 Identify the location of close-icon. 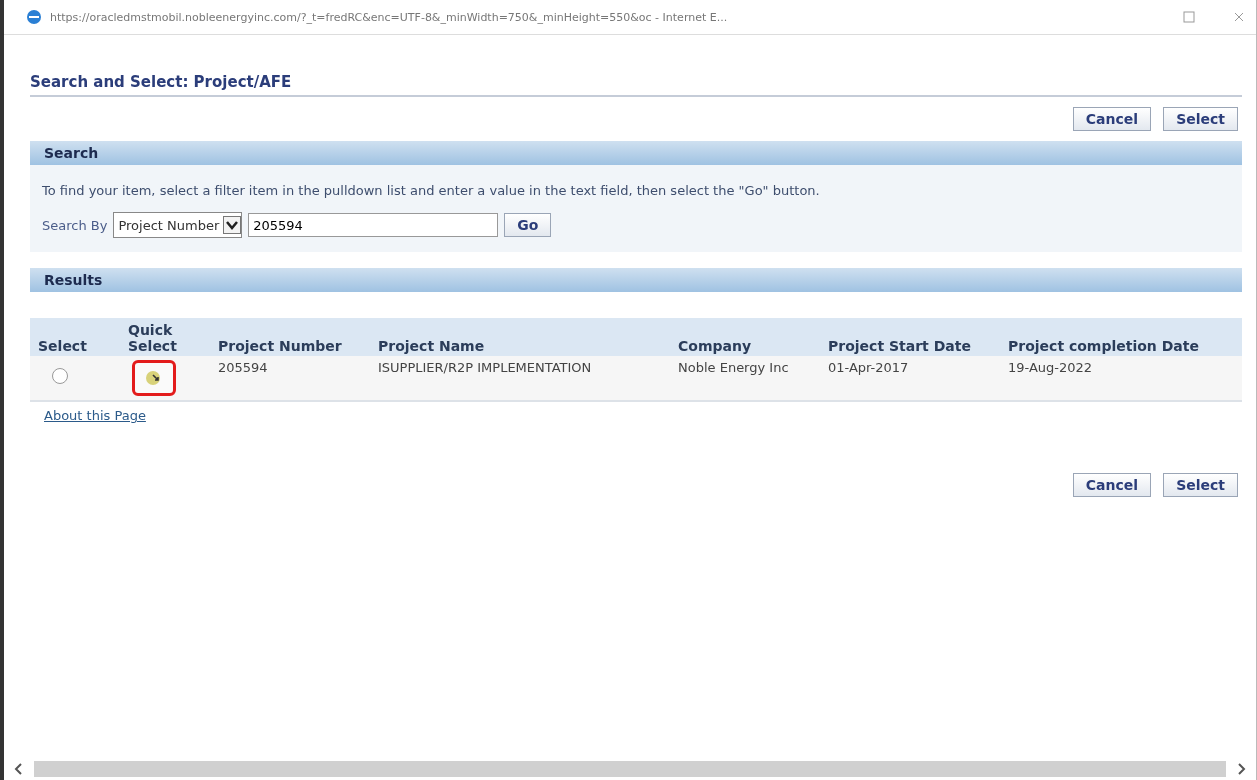
(1239, 17).